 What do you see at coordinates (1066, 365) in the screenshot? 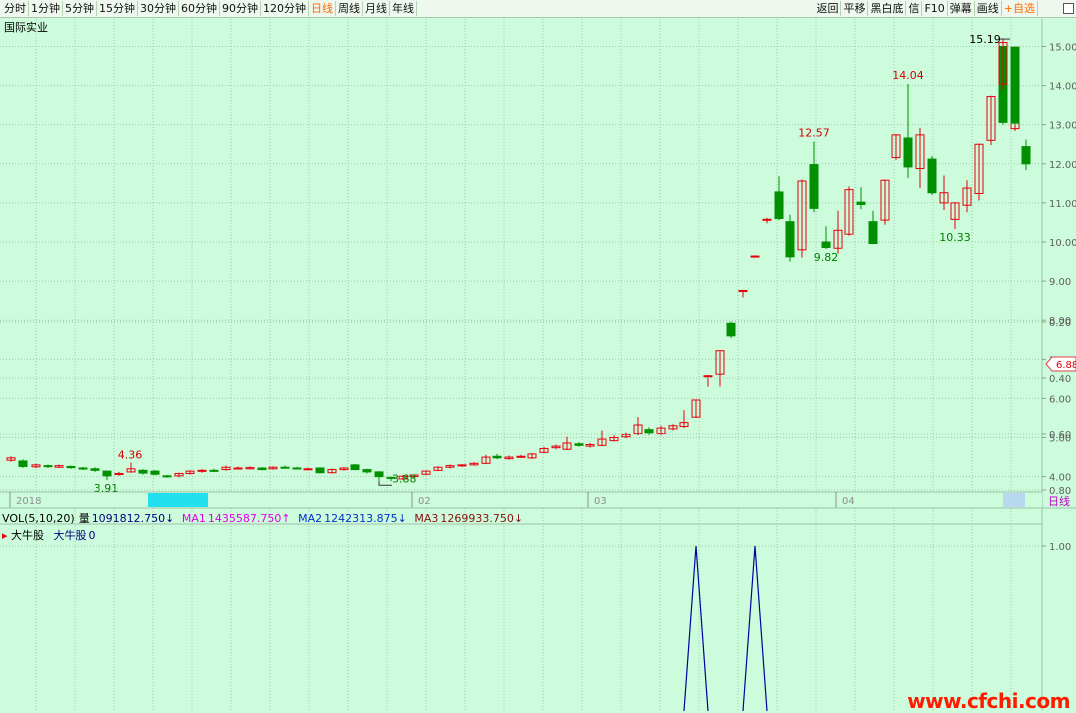
I see `current-price-label: 6.88` at bounding box center [1066, 365].